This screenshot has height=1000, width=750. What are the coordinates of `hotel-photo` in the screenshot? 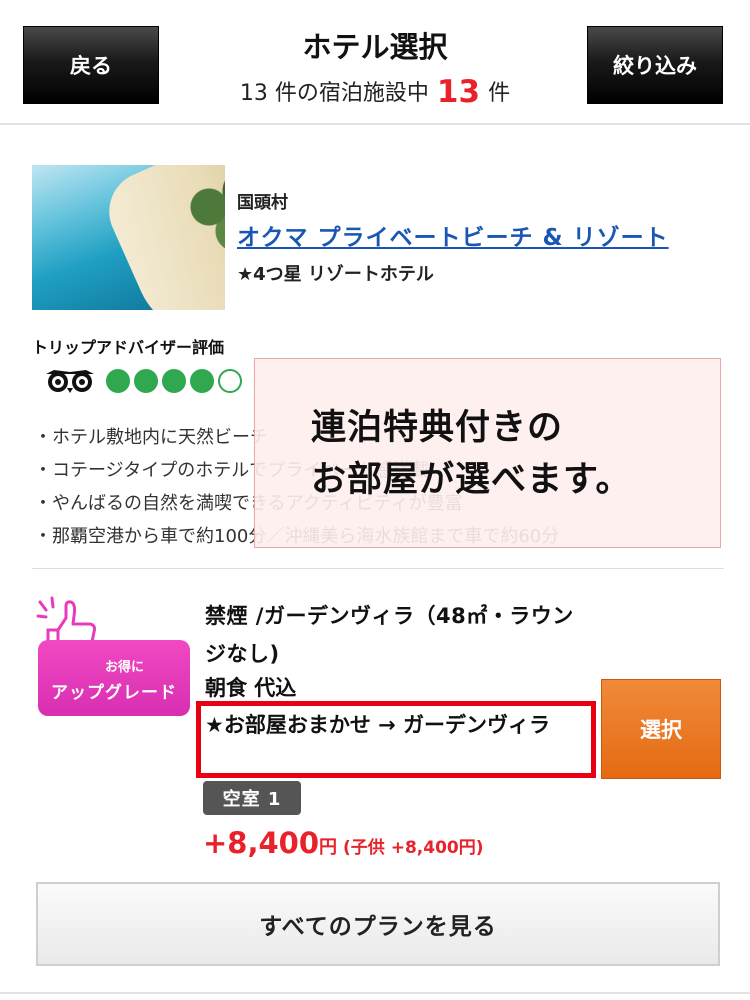 It's located at (128, 237).